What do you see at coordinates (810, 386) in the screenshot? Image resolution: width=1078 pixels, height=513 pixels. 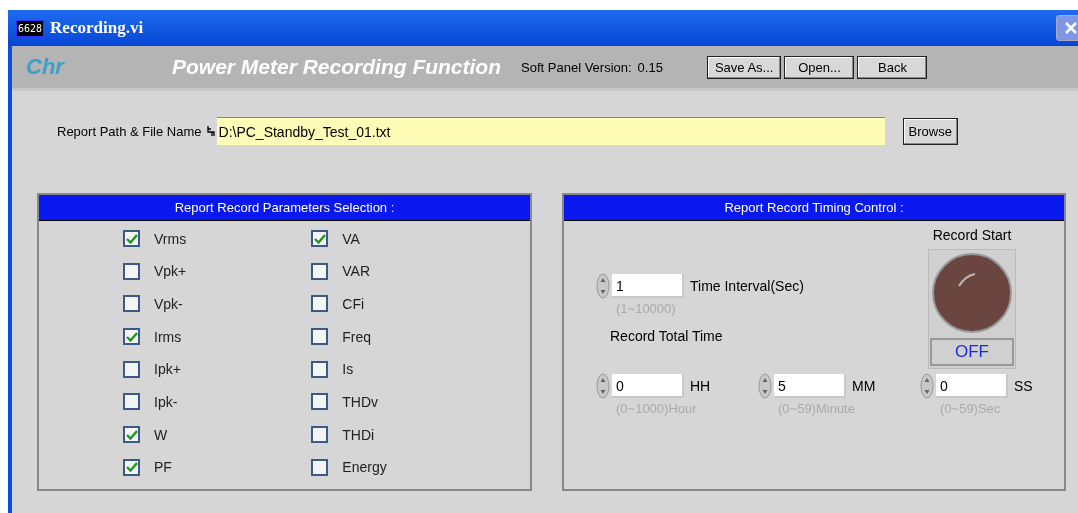 I see `time-field: 5` at bounding box center [810, 386].